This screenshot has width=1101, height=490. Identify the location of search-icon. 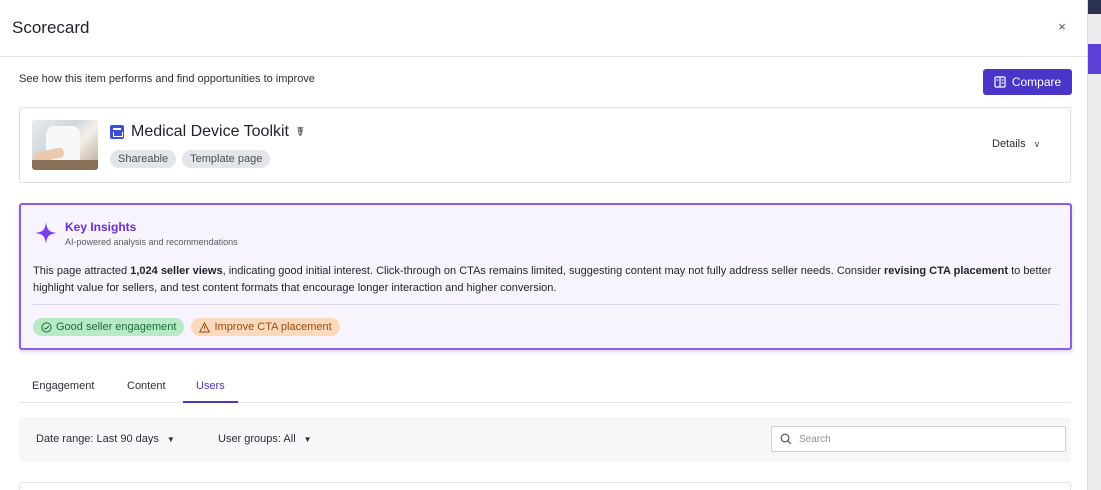
(786, 439).